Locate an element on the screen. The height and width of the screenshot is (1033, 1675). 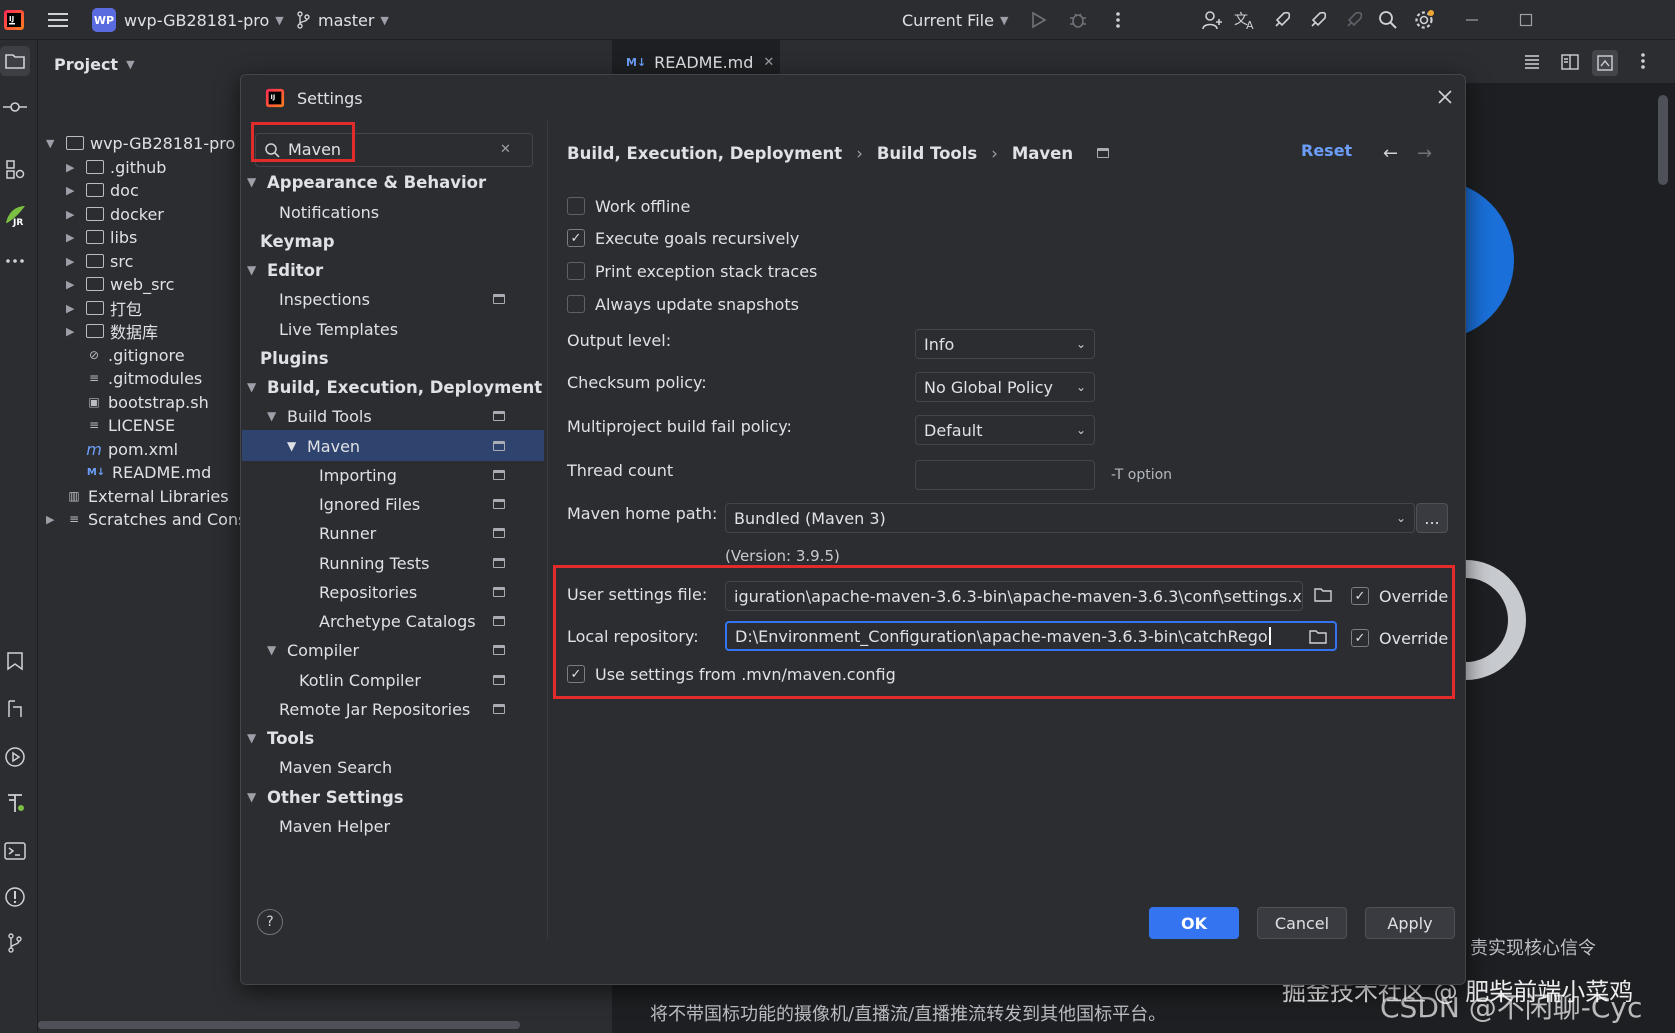
cancel-button: Cancel is located at coordinates (1302, 923).